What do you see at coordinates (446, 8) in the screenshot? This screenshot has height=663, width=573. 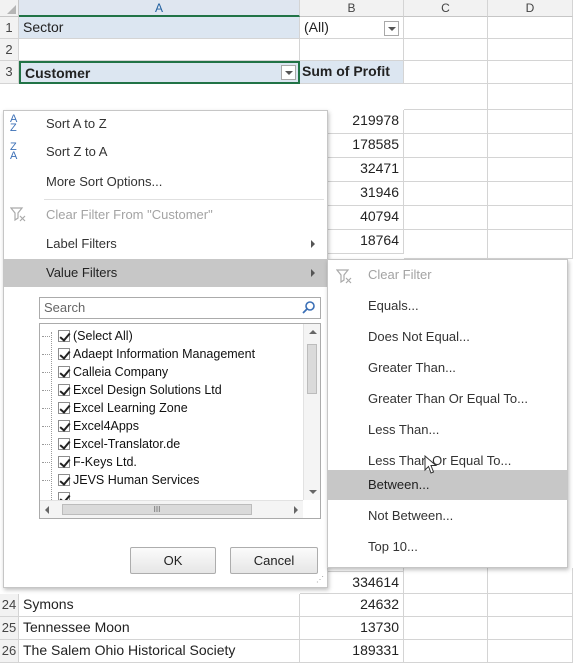 I see `column-header-c: C` at bounding box center [446, 8].